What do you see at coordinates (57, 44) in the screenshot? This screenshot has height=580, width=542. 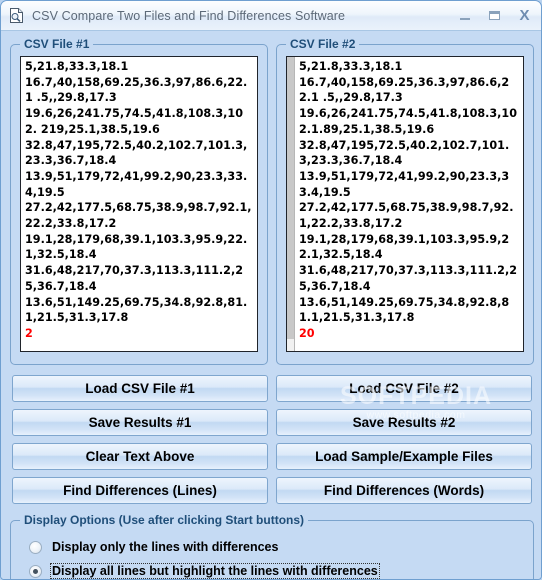 I see `group-label-file1: CSV File #1` at bounding box center [57, 44].